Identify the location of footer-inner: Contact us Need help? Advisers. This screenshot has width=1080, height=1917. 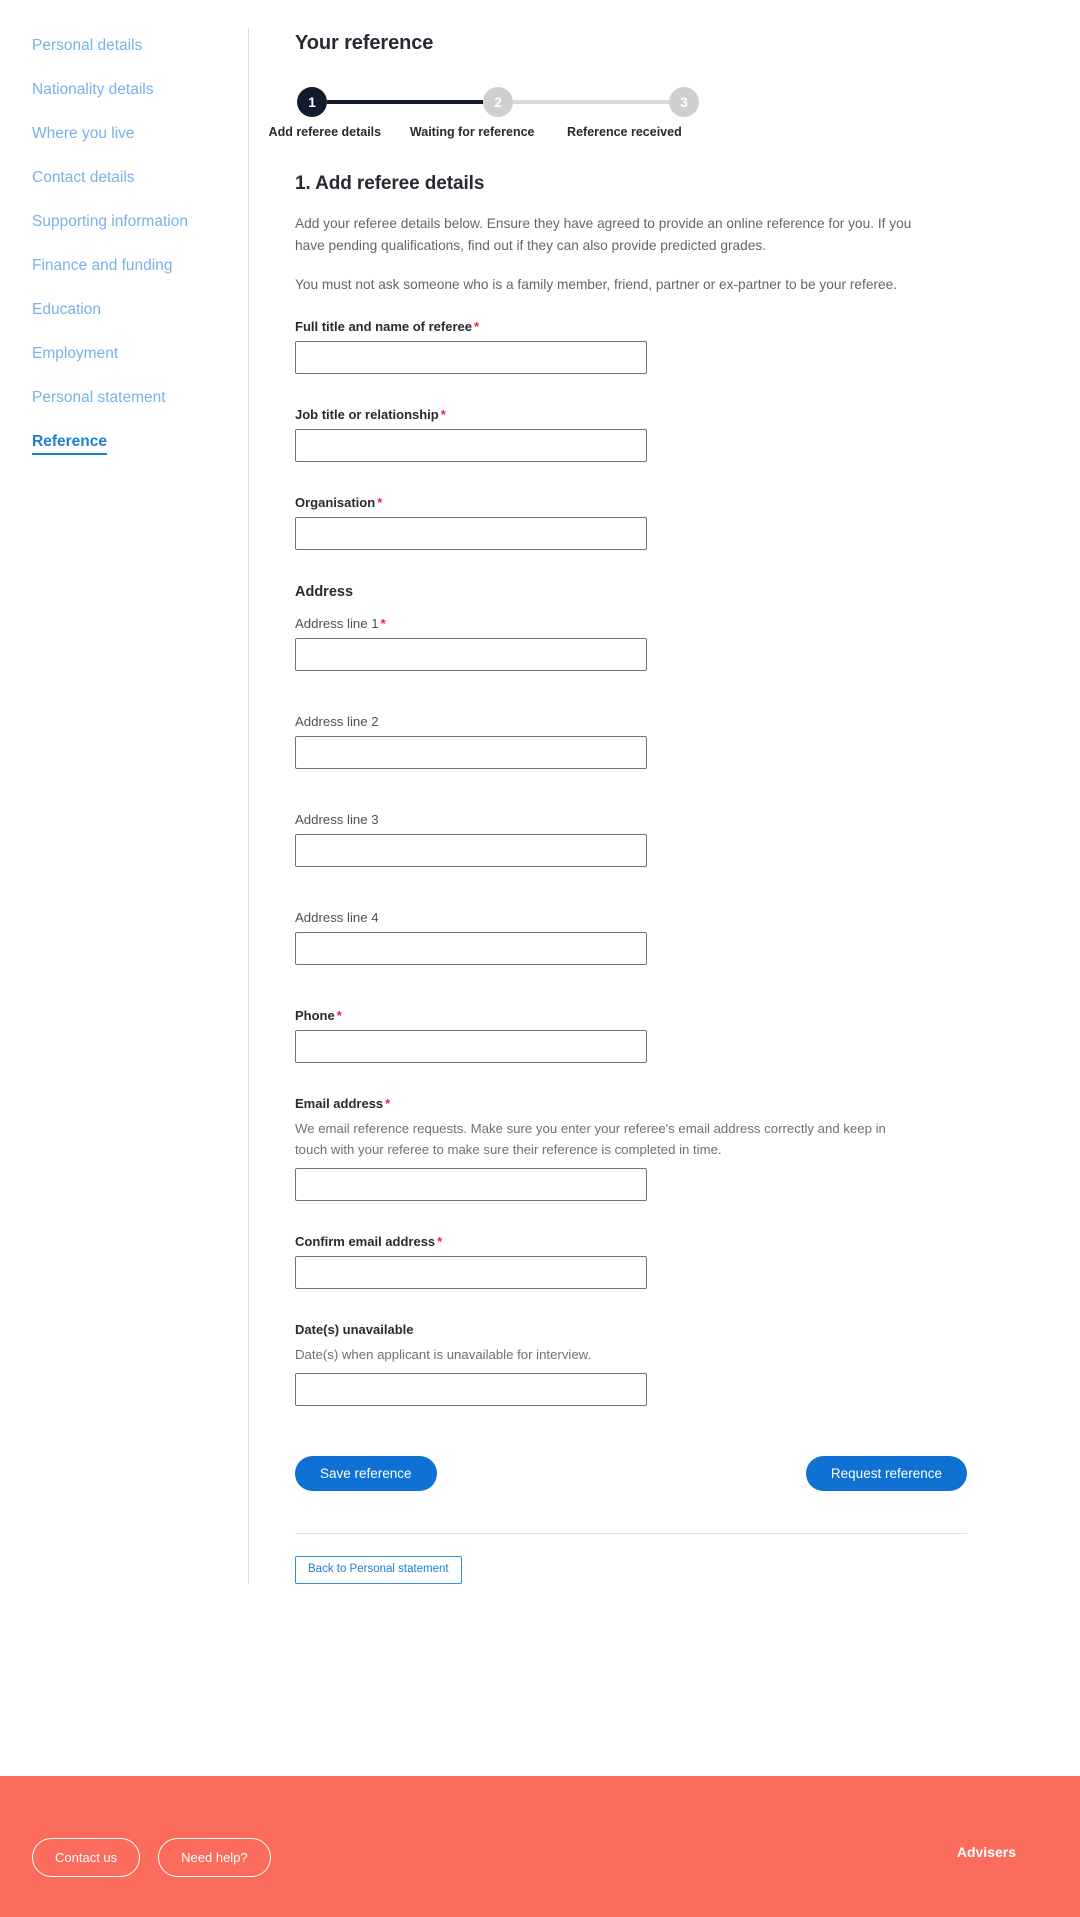
(540, 1846).